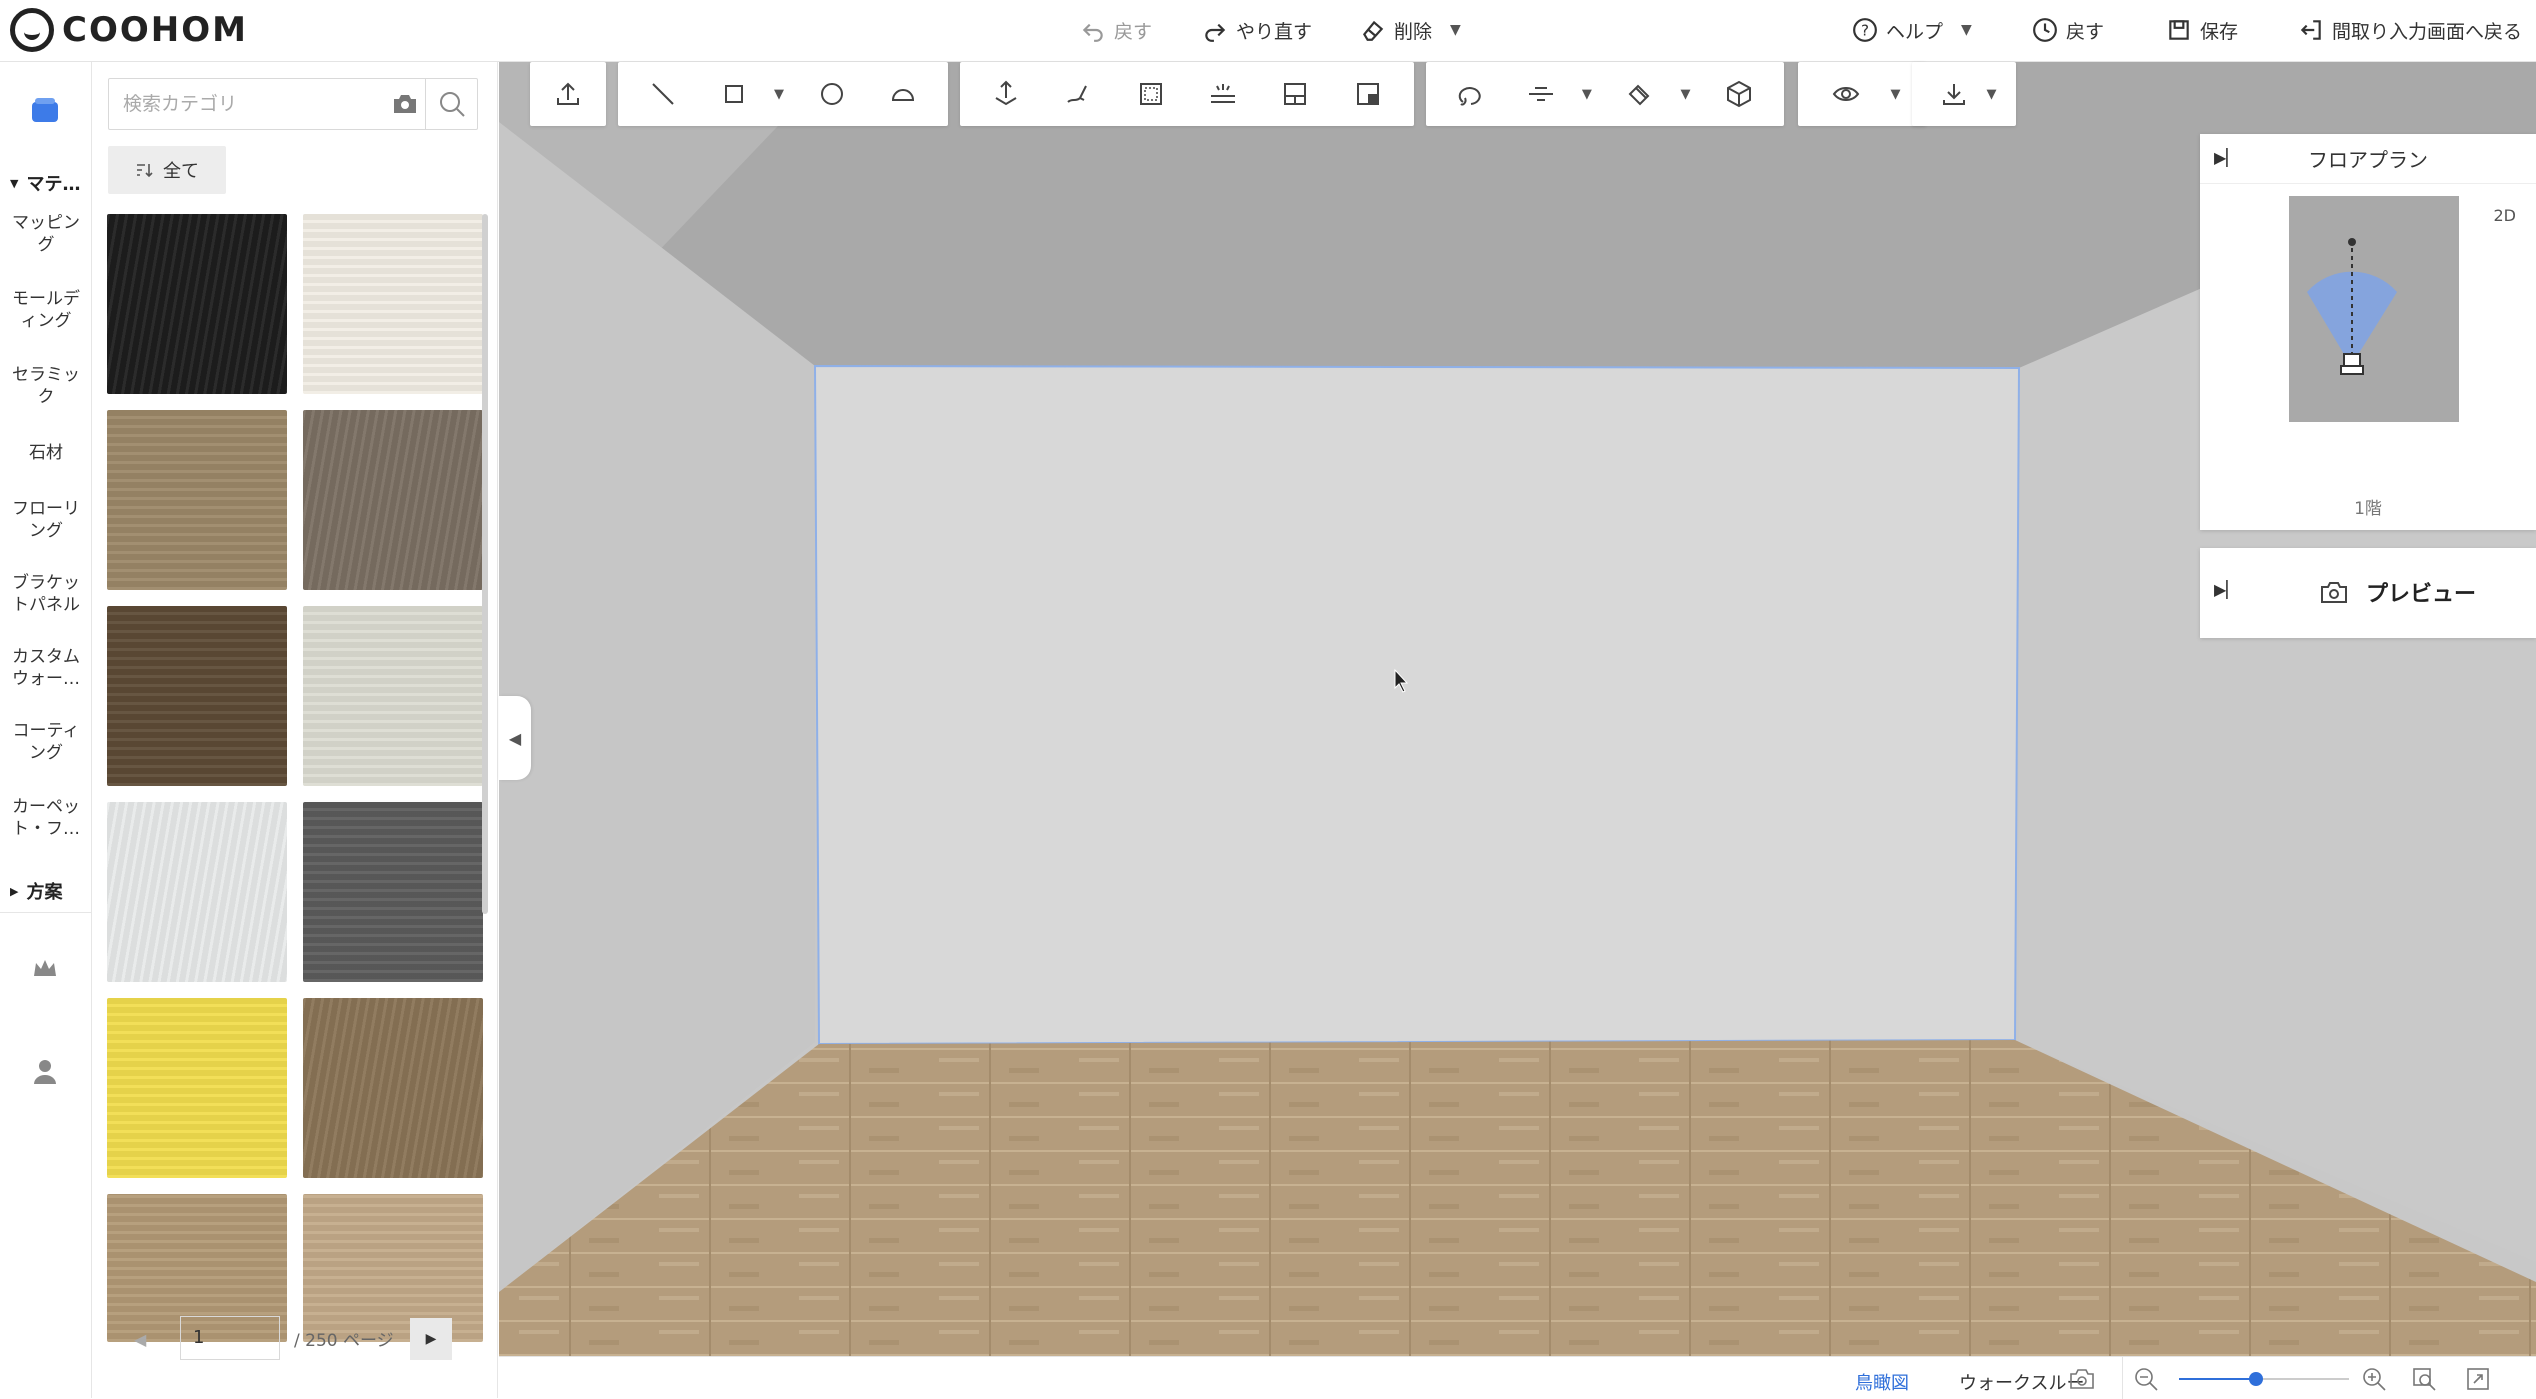 Image resolution: width=2536 pixels, height=1399 pixels. I want to click on material-tile-cream-plaster, so click(393, 304).